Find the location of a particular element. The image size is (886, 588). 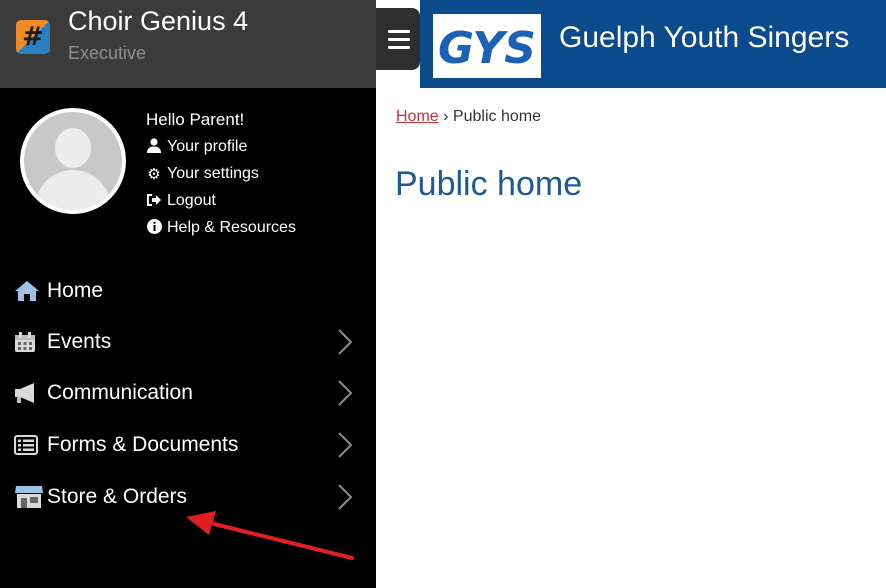

logout-icon is located at coordinates (154, 201).